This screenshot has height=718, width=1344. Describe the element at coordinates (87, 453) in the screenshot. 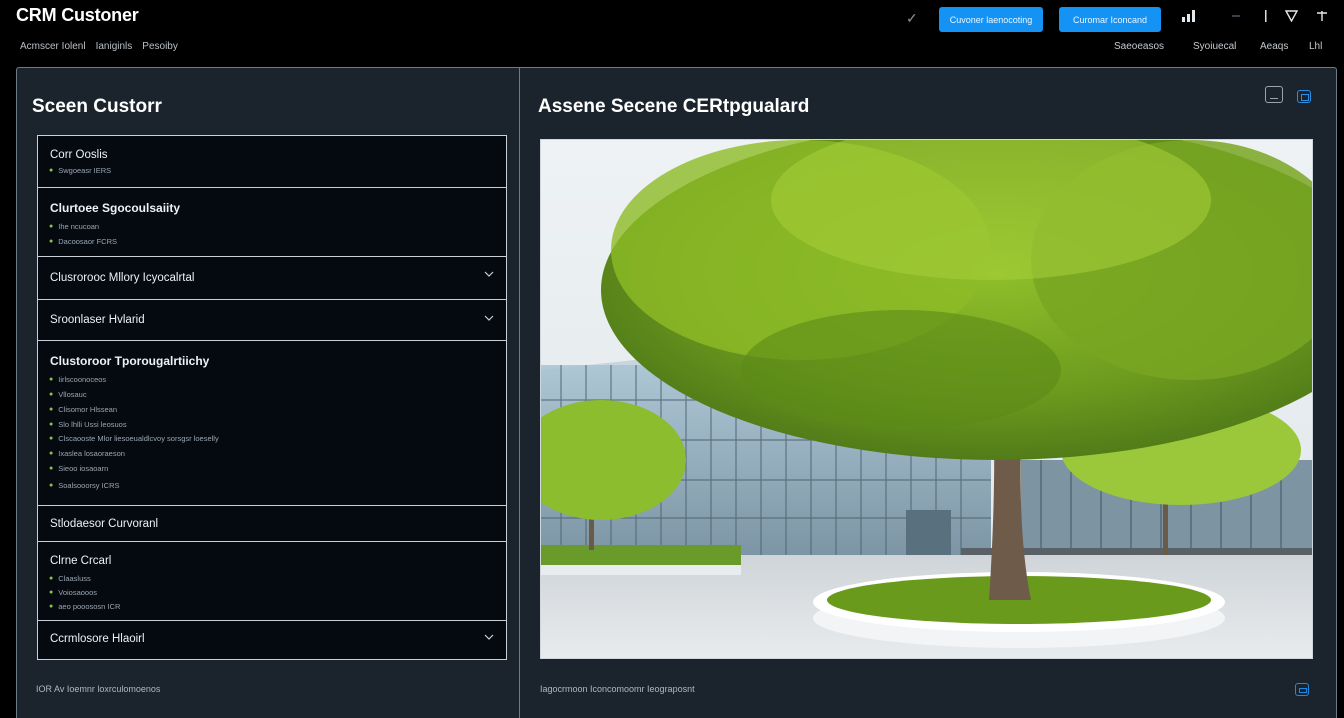

I see `list-subitem: ● Ixaslea losaoraeson` at that location.